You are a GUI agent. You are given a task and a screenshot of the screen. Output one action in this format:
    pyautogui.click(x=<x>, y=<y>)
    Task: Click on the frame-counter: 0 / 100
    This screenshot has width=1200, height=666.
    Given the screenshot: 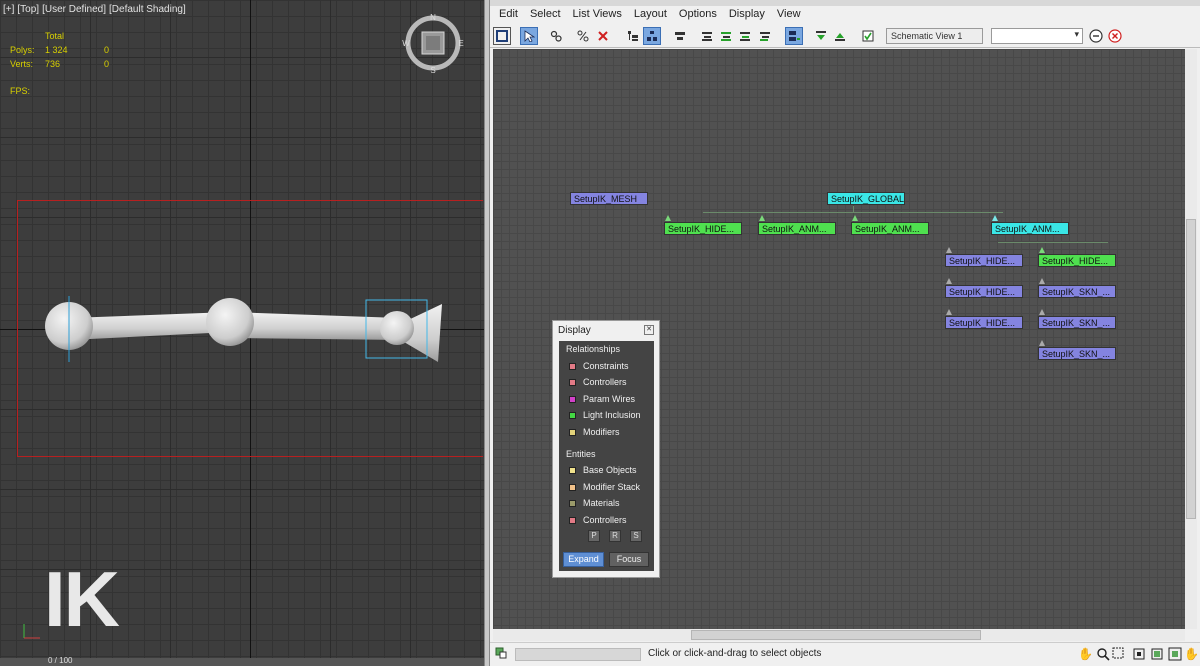 What is the action you would take?
    pyautogui.click(x=60, y=660)
    